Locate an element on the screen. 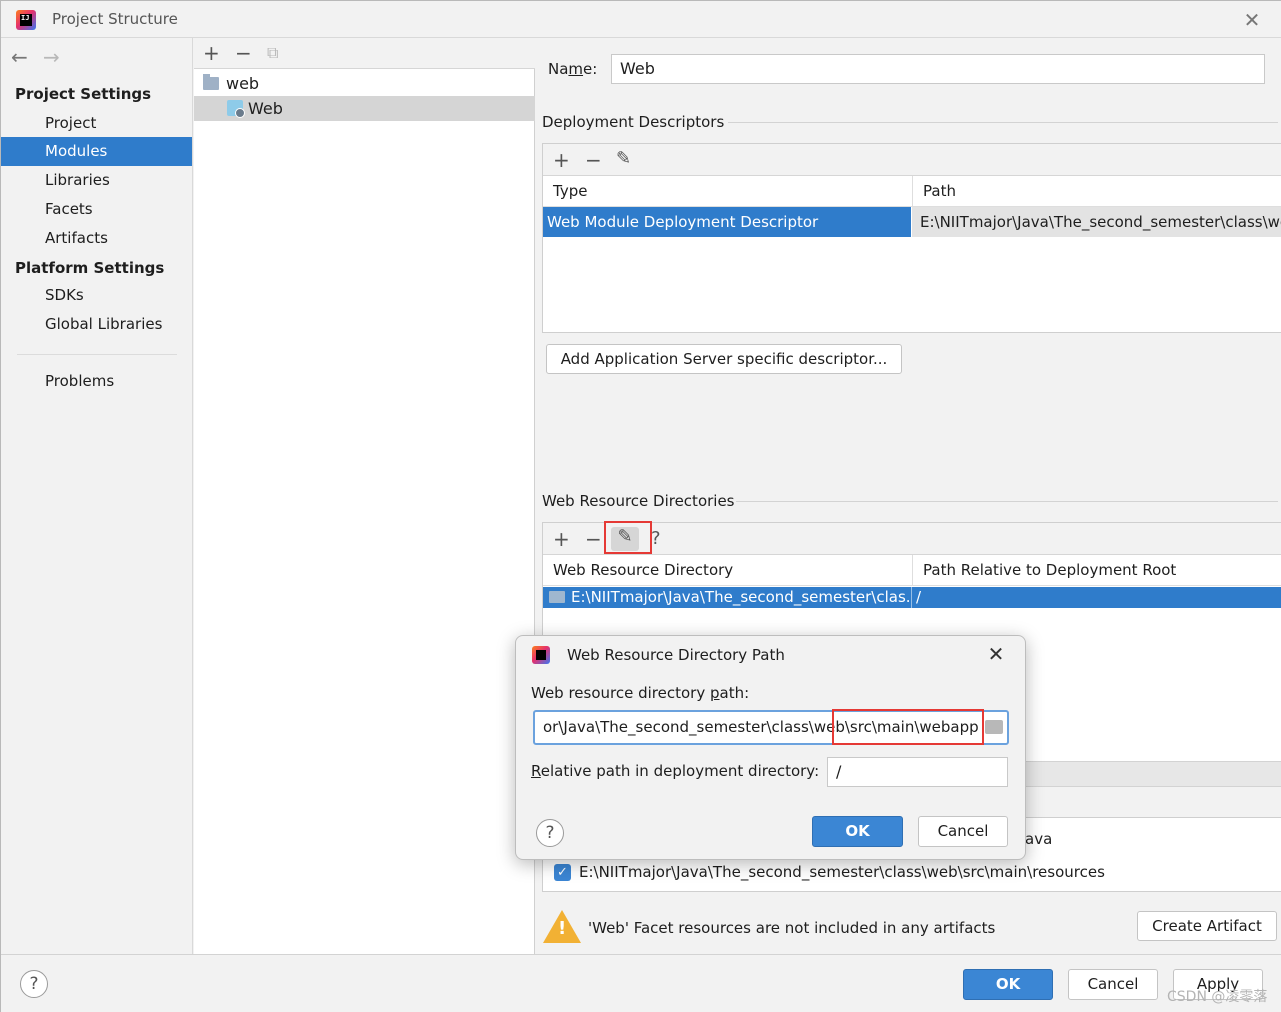  web-resource-directories-title: Web Resource Directories is located at coordinates (638, 501).